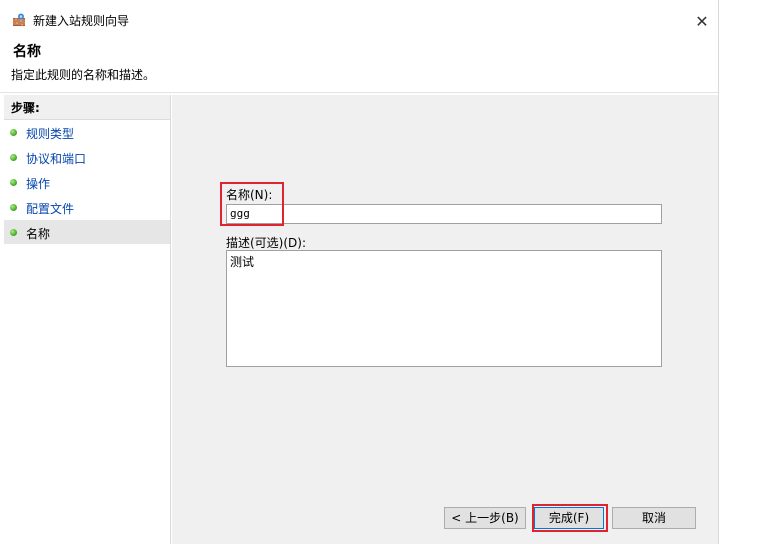 The width and height of the screenshot is (778, 544). Describe the element at coordinates (702, 22) in the screenshot. I see `close-icon: ✕` at that location.